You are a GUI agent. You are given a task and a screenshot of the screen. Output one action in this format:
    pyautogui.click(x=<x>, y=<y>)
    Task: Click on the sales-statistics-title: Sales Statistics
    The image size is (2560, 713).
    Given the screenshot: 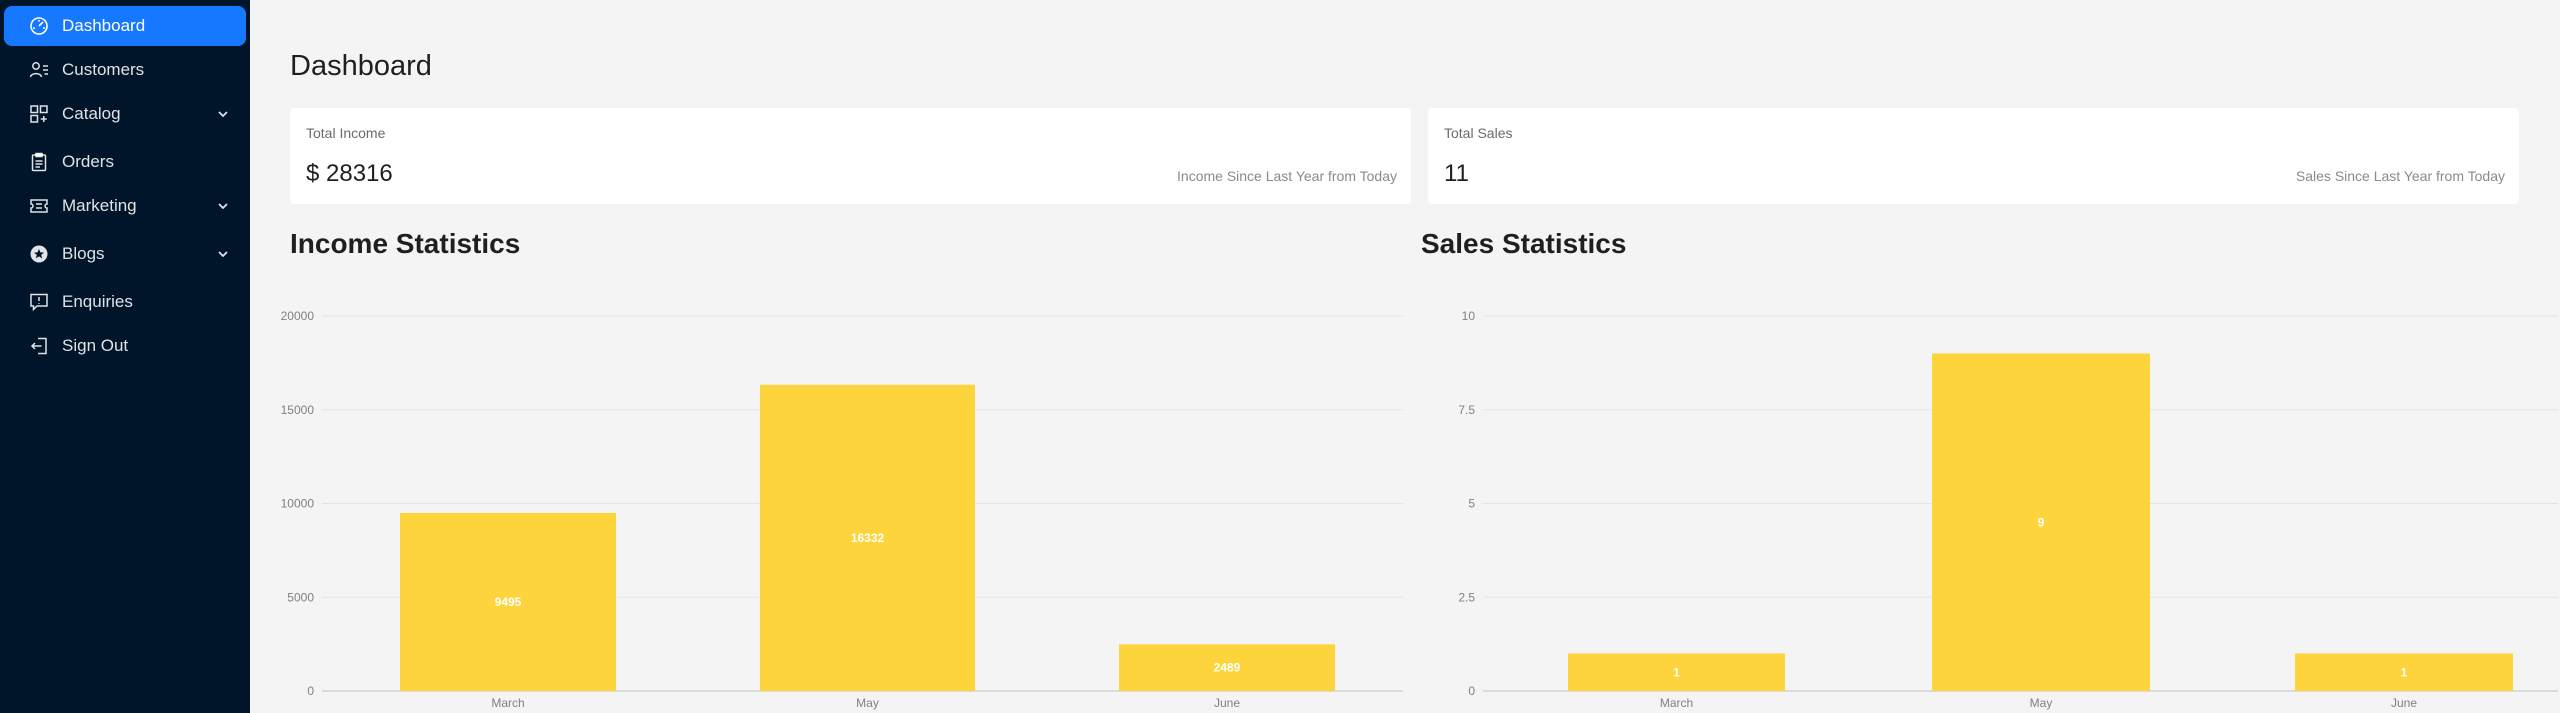 What is the action you would take?
    pyautogui.click(x=1524, y=243)
    